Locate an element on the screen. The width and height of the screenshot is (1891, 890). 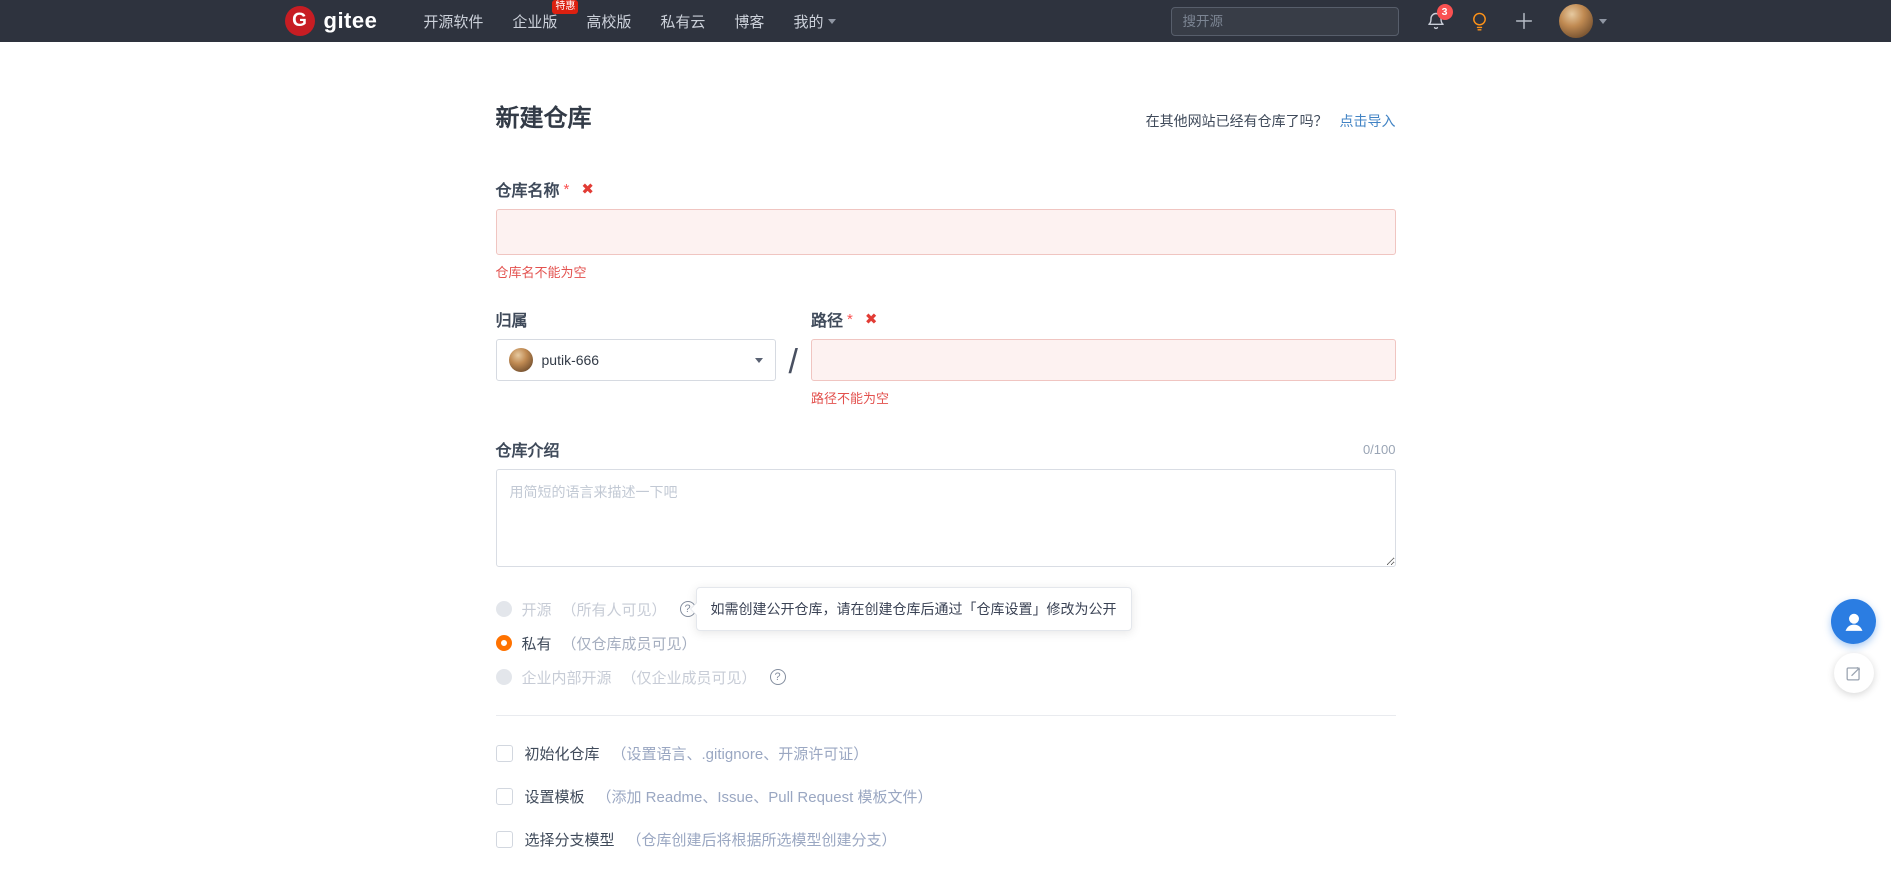
nav-item-opensource: 开源软件 is located at coordinates (453, 21).